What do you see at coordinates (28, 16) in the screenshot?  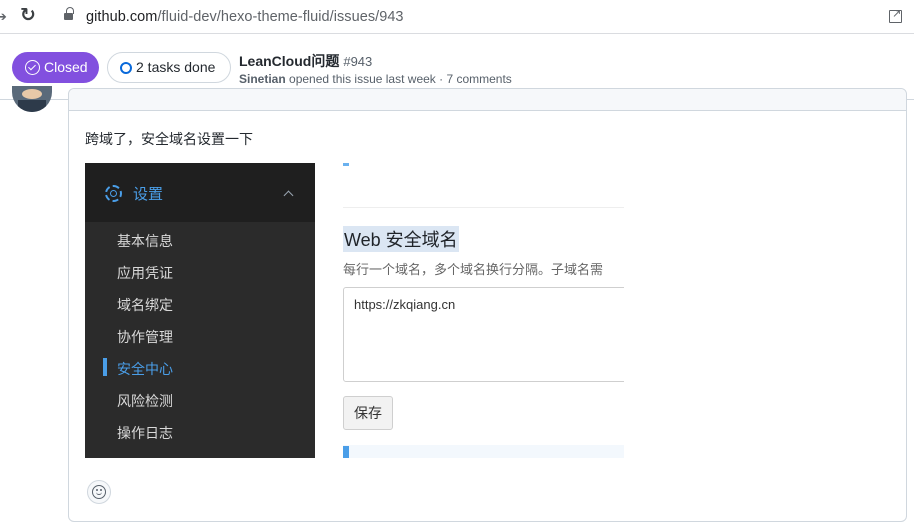 I see `reload-icon: ↻` at bounding box center [28, 16].